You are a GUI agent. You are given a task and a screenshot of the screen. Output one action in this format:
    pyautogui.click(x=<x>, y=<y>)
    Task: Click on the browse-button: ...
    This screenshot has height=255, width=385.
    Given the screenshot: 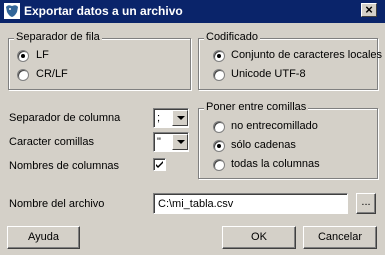 What is the action you would take?
    pyautogui.click(x=366, y=203)
    